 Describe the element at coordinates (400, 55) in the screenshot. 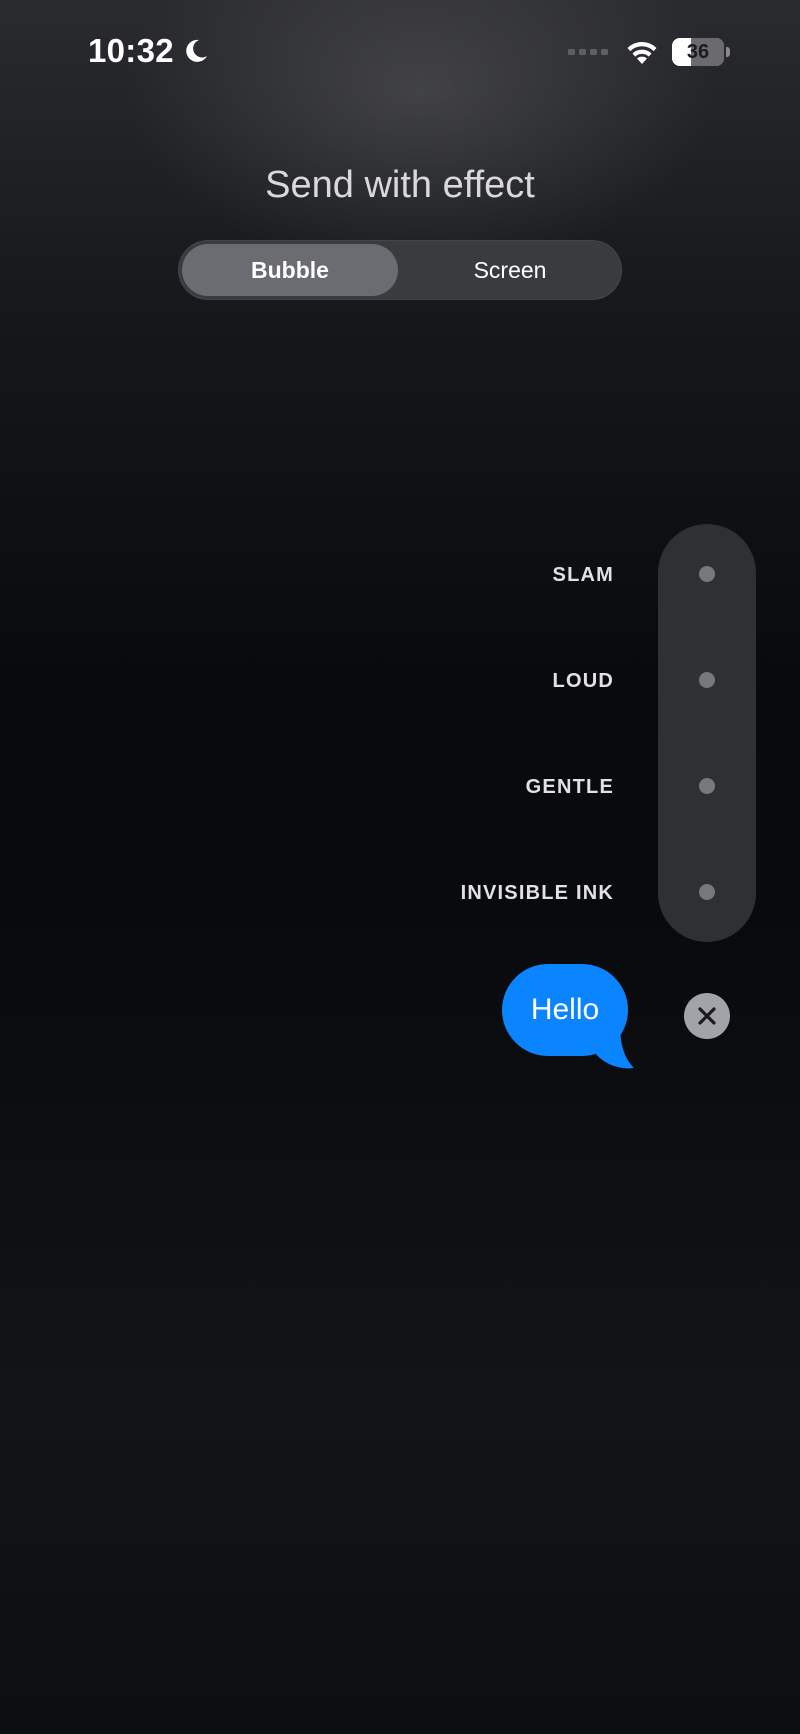

I see `status-bar: 10:32 36` at that location.